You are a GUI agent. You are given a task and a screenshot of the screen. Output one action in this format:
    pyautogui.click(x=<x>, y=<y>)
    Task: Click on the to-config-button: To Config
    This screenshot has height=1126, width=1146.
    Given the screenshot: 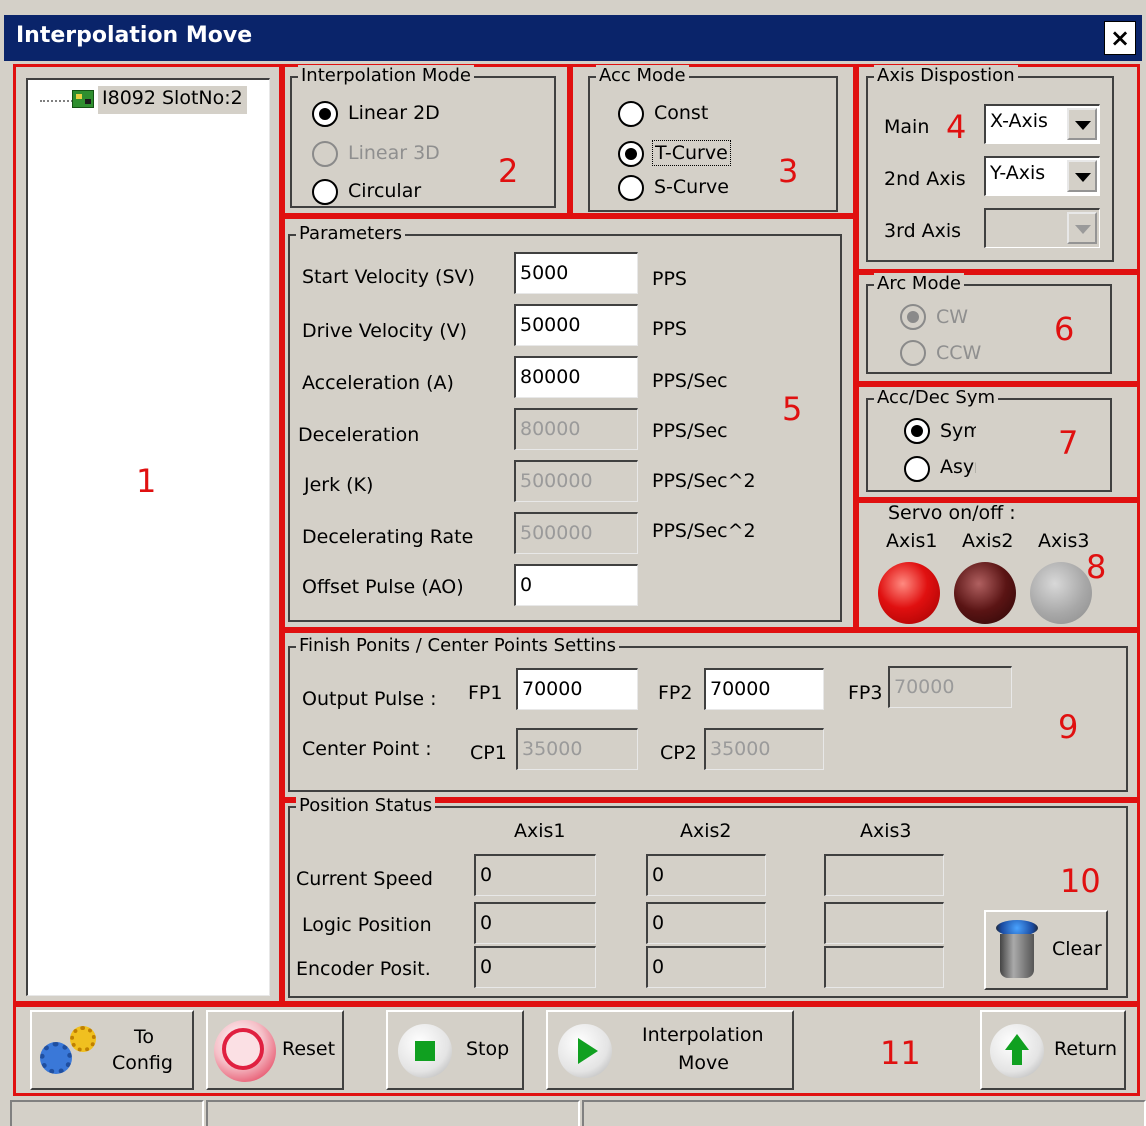 What is the action you would take?
    pyautogui.click(x=112, y=1050)
    